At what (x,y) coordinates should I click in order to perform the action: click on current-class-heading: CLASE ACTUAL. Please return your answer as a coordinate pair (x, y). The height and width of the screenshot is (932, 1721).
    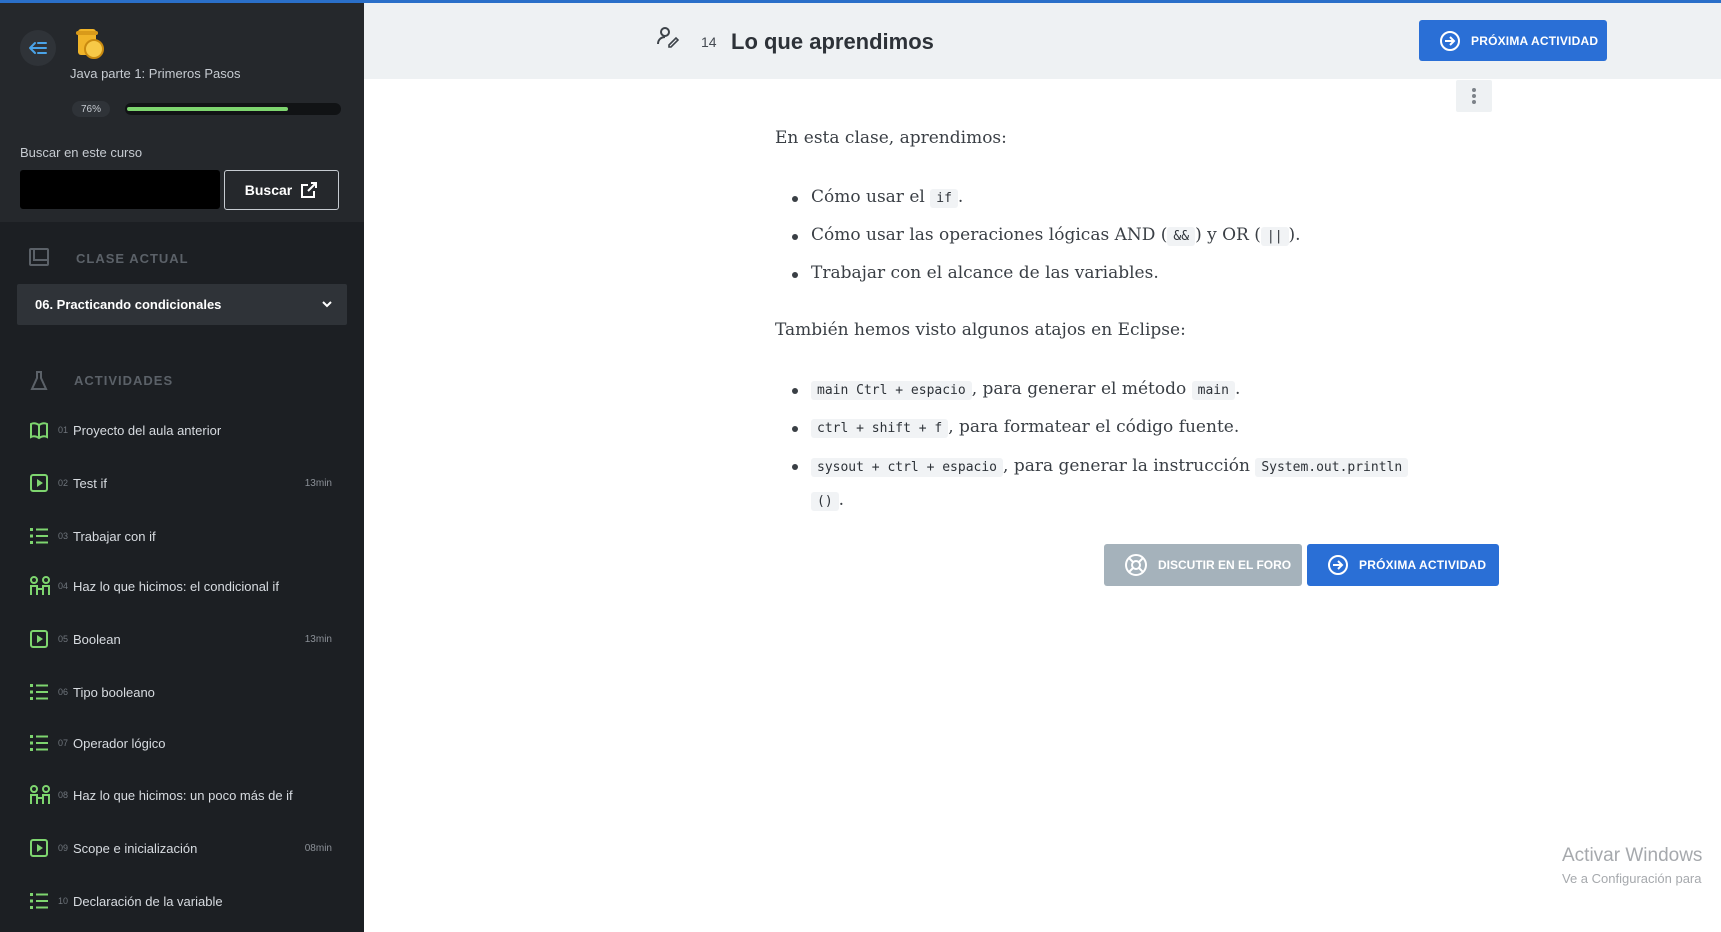
    Looking at the image, I should click on (132, 258).